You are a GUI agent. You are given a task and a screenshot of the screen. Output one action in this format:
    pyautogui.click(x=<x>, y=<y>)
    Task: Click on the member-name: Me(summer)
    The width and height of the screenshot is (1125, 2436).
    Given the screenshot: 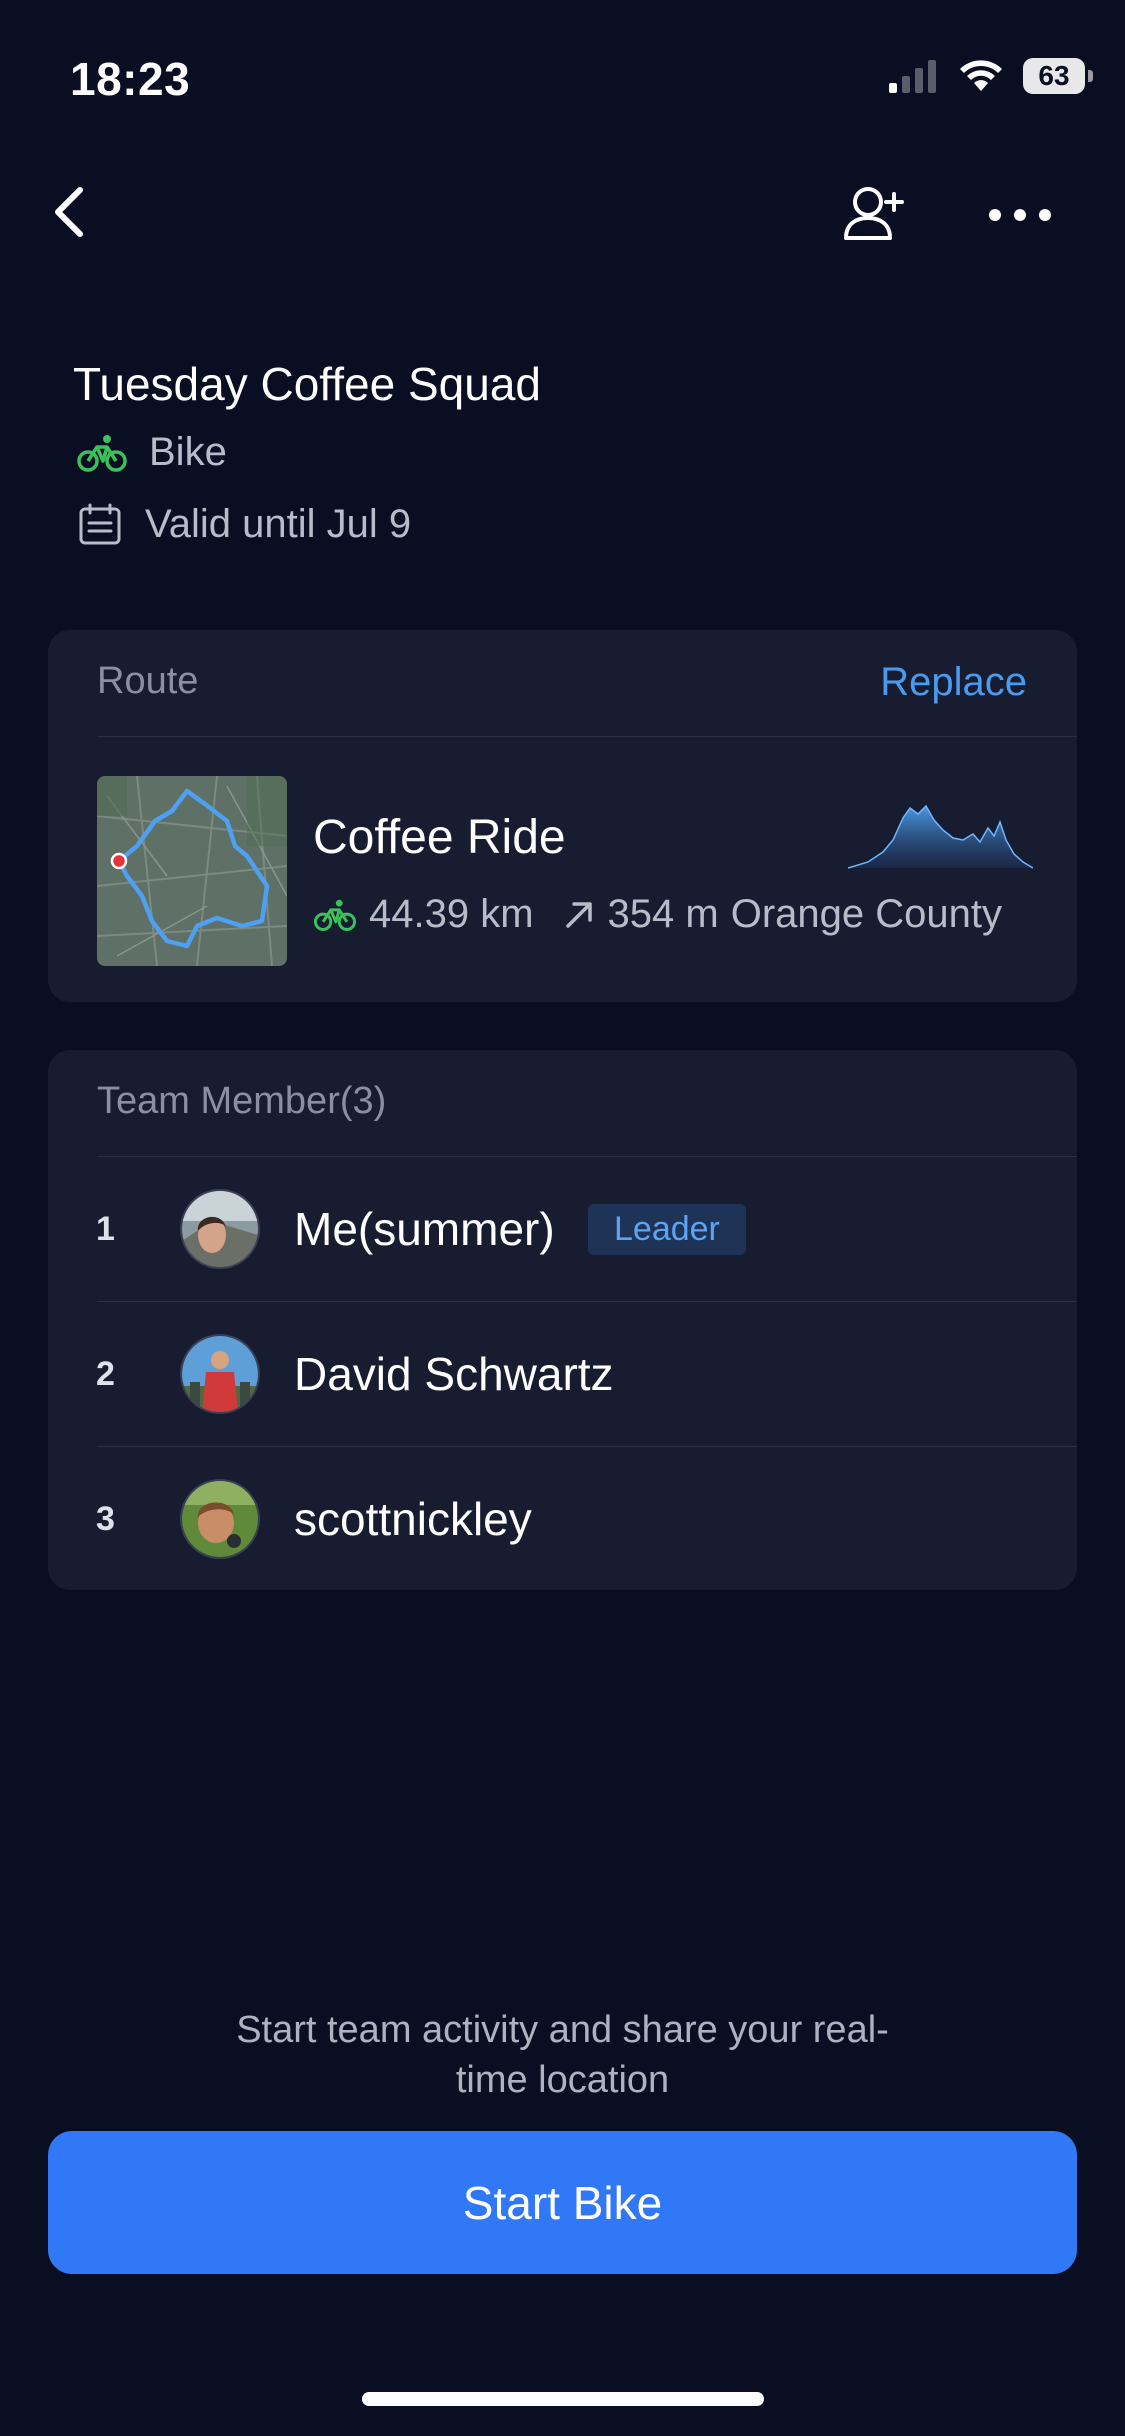 What is the action you would take?
    pyautogui.click(x=424, y=1229)
    